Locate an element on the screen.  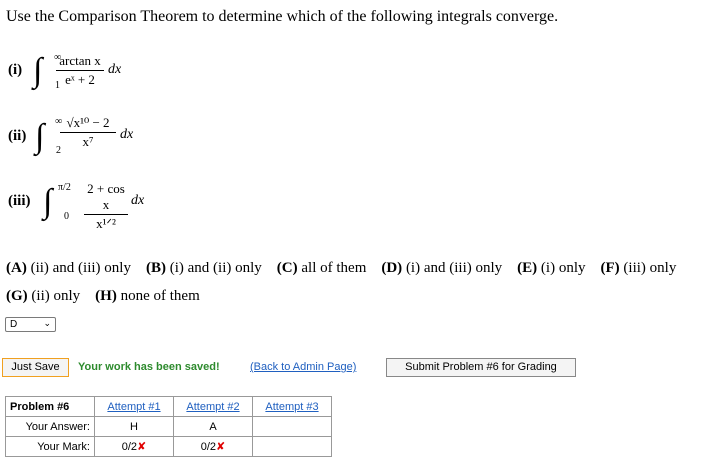
fraction-i: arctan x eˣ + 2 is located at coordinates (80, 70).